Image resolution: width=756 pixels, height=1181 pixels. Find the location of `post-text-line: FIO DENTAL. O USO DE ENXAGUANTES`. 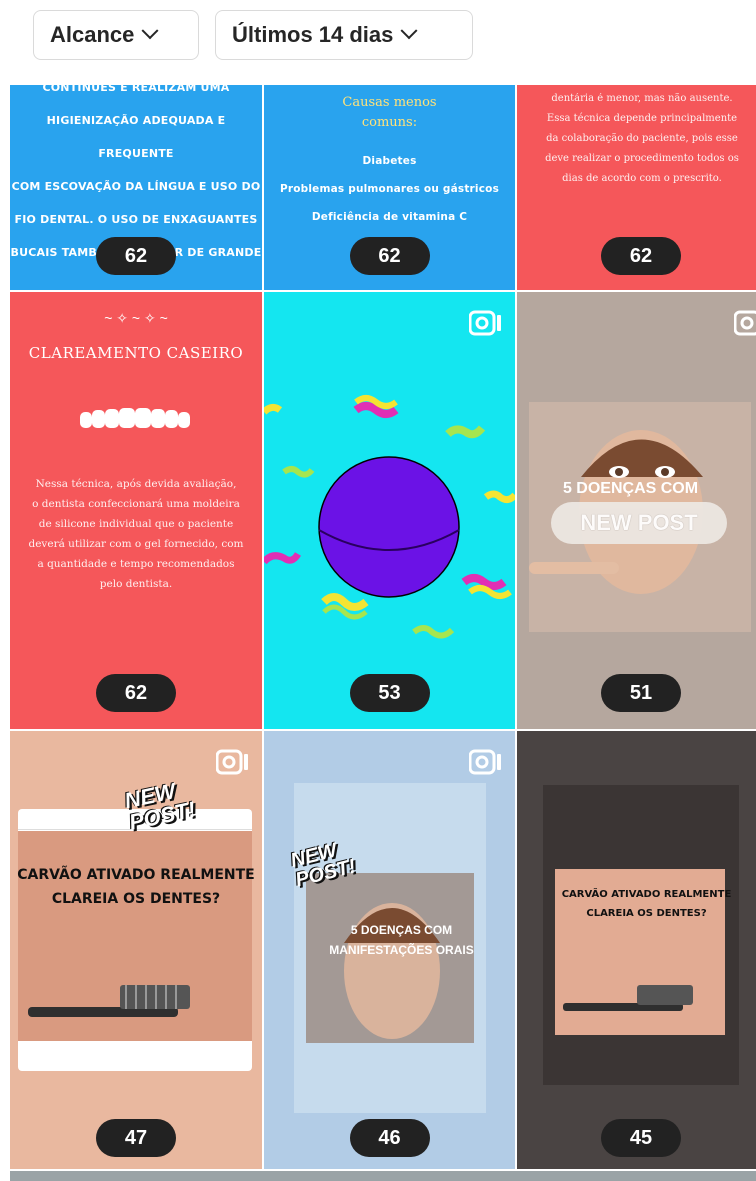

post-text-line: FIO DENTAL. O USO DE ENXAGUANTES is located at coordinates (136, 219).